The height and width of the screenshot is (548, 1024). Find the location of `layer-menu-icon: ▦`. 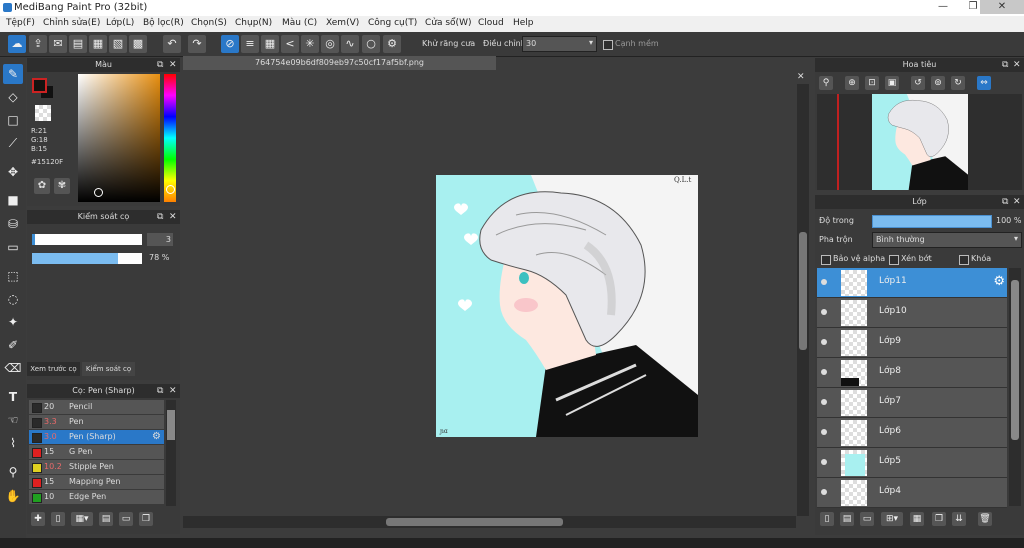

layer-menu-icon: ▦ is located at coordinates (917, 519).